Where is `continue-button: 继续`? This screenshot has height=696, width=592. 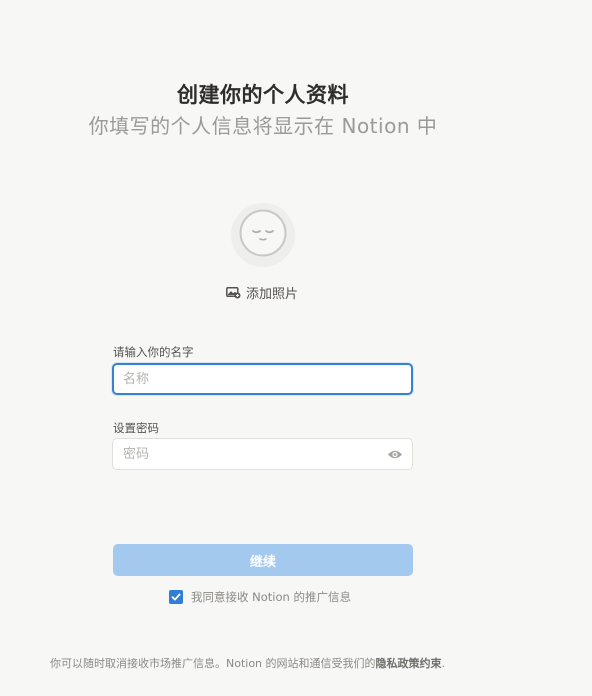
continue-button: 继续 is located at coordinates (263, 560).